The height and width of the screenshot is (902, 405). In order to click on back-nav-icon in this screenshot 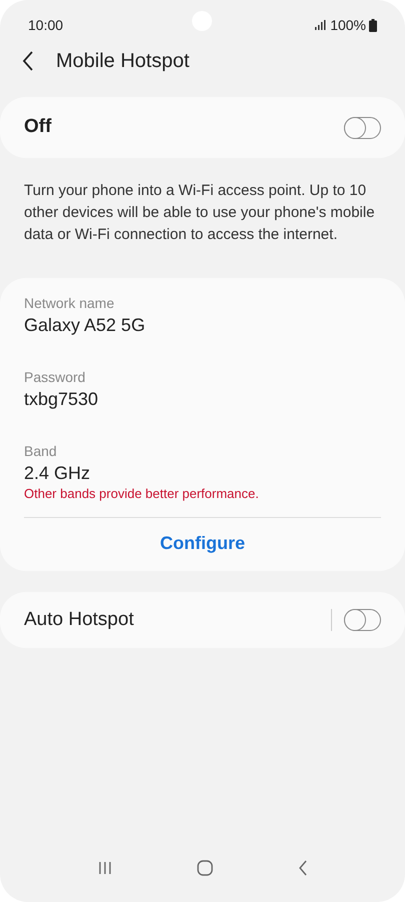, I will do `click(303, 868)`.